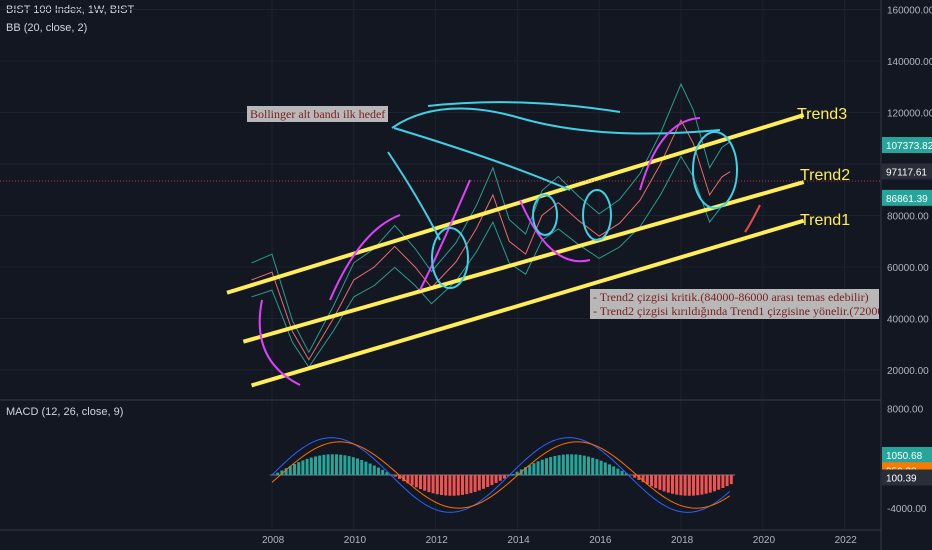 The width and height of the screenshot is (932, 550). I want to click on trend3-label: Trend3, so click(822, 114).